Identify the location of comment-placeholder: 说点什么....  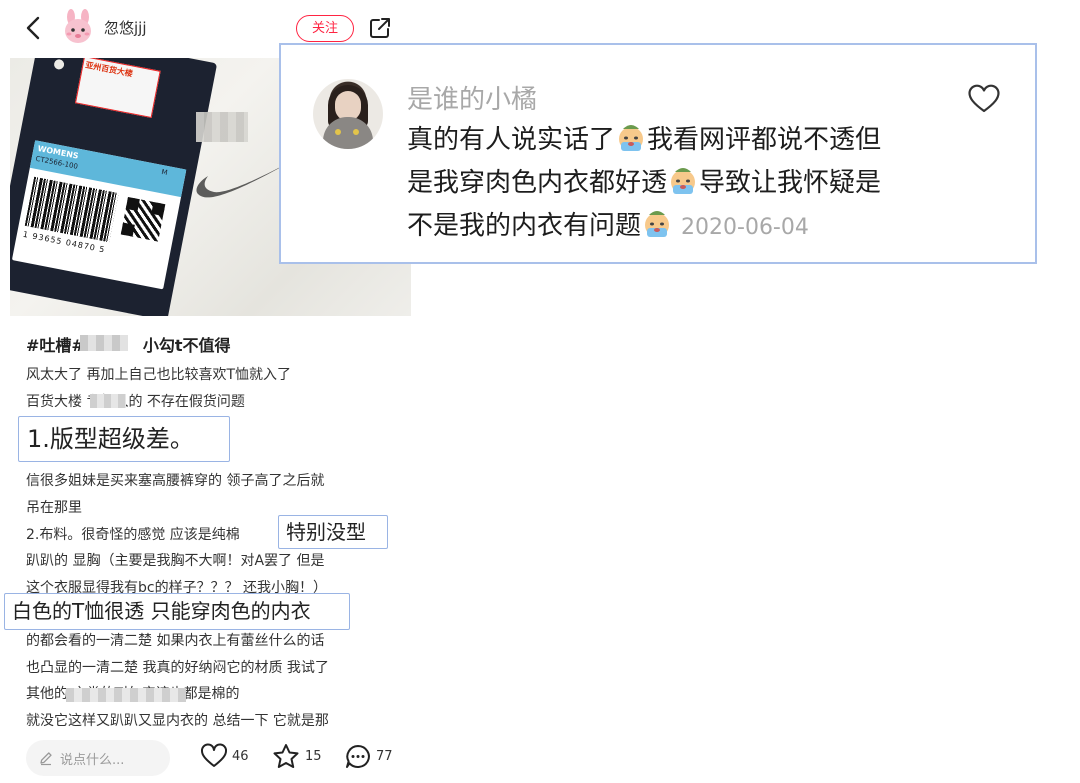
(92, 760).